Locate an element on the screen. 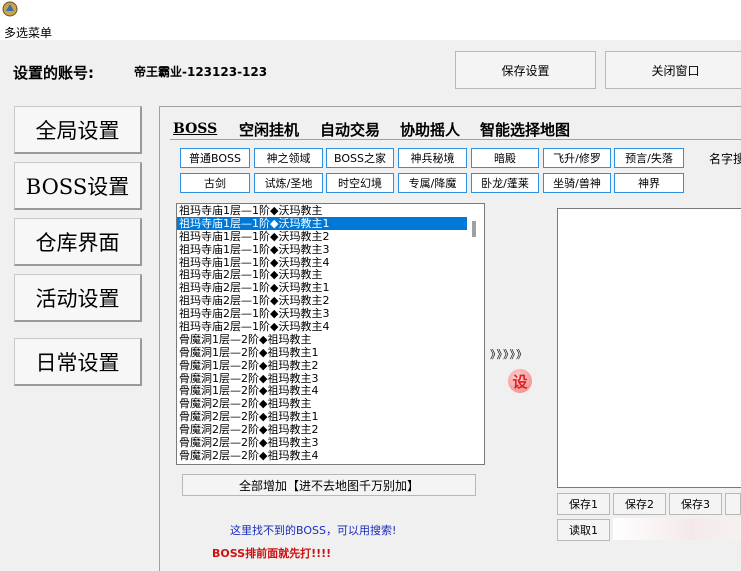 This screenshot has width=741, height=571. category-button: 预言/失落 is located at coordinates (649, 158).